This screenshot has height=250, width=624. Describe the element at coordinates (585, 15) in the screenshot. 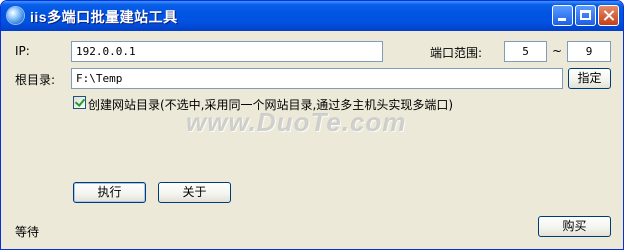

I see `maximize-button` at that location.